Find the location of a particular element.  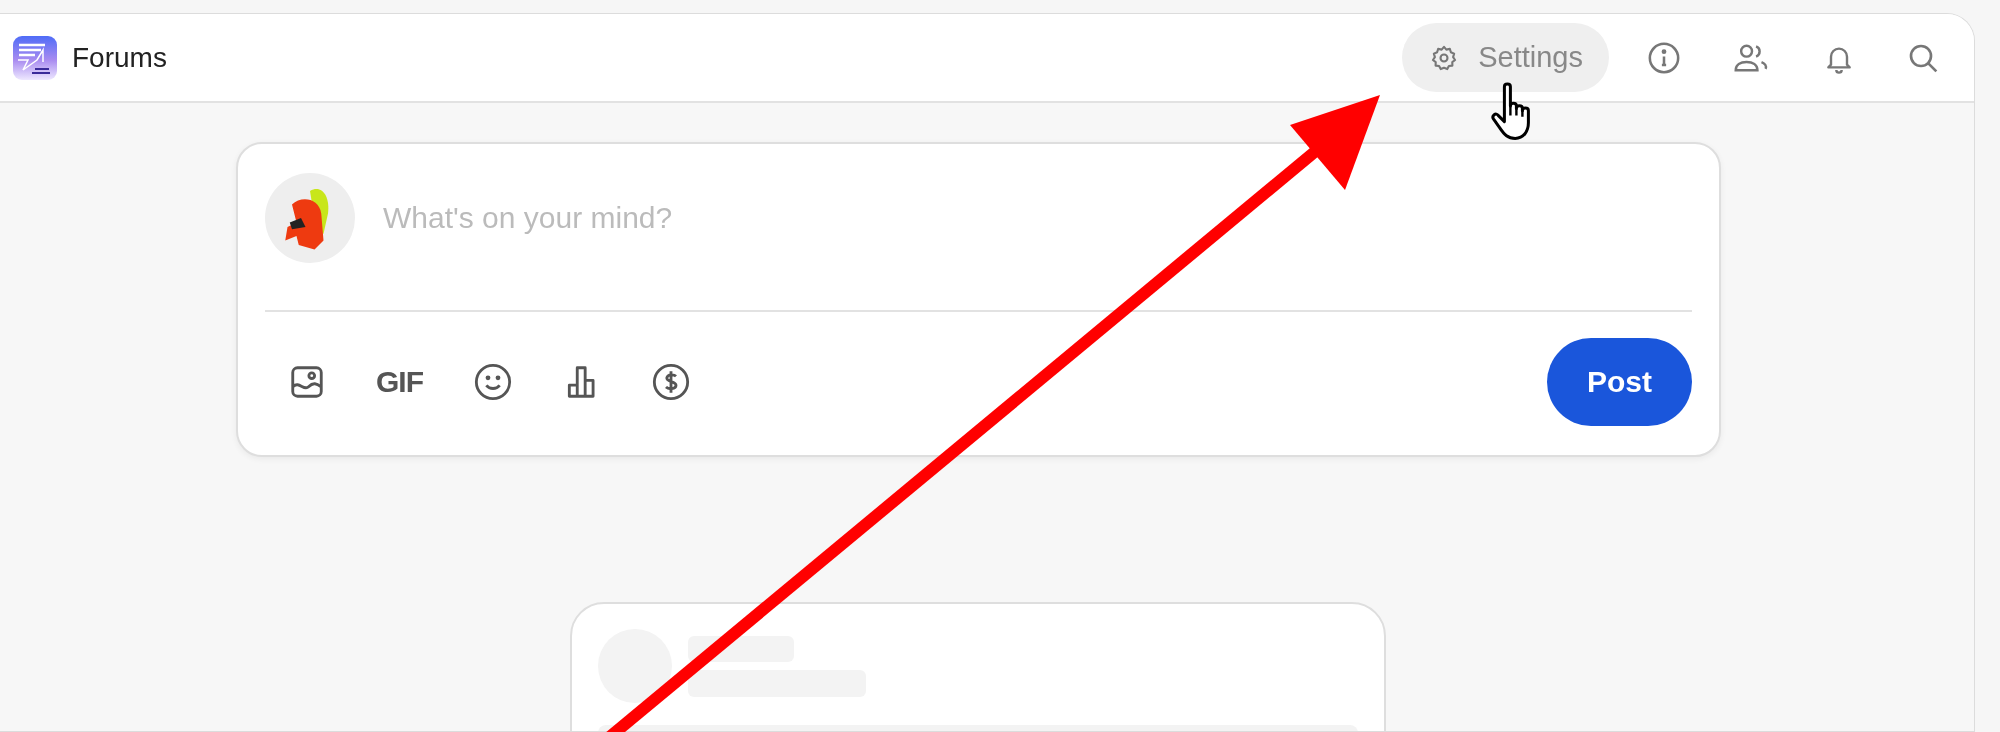

post-button: Post is located at coordinates (1619, 382).